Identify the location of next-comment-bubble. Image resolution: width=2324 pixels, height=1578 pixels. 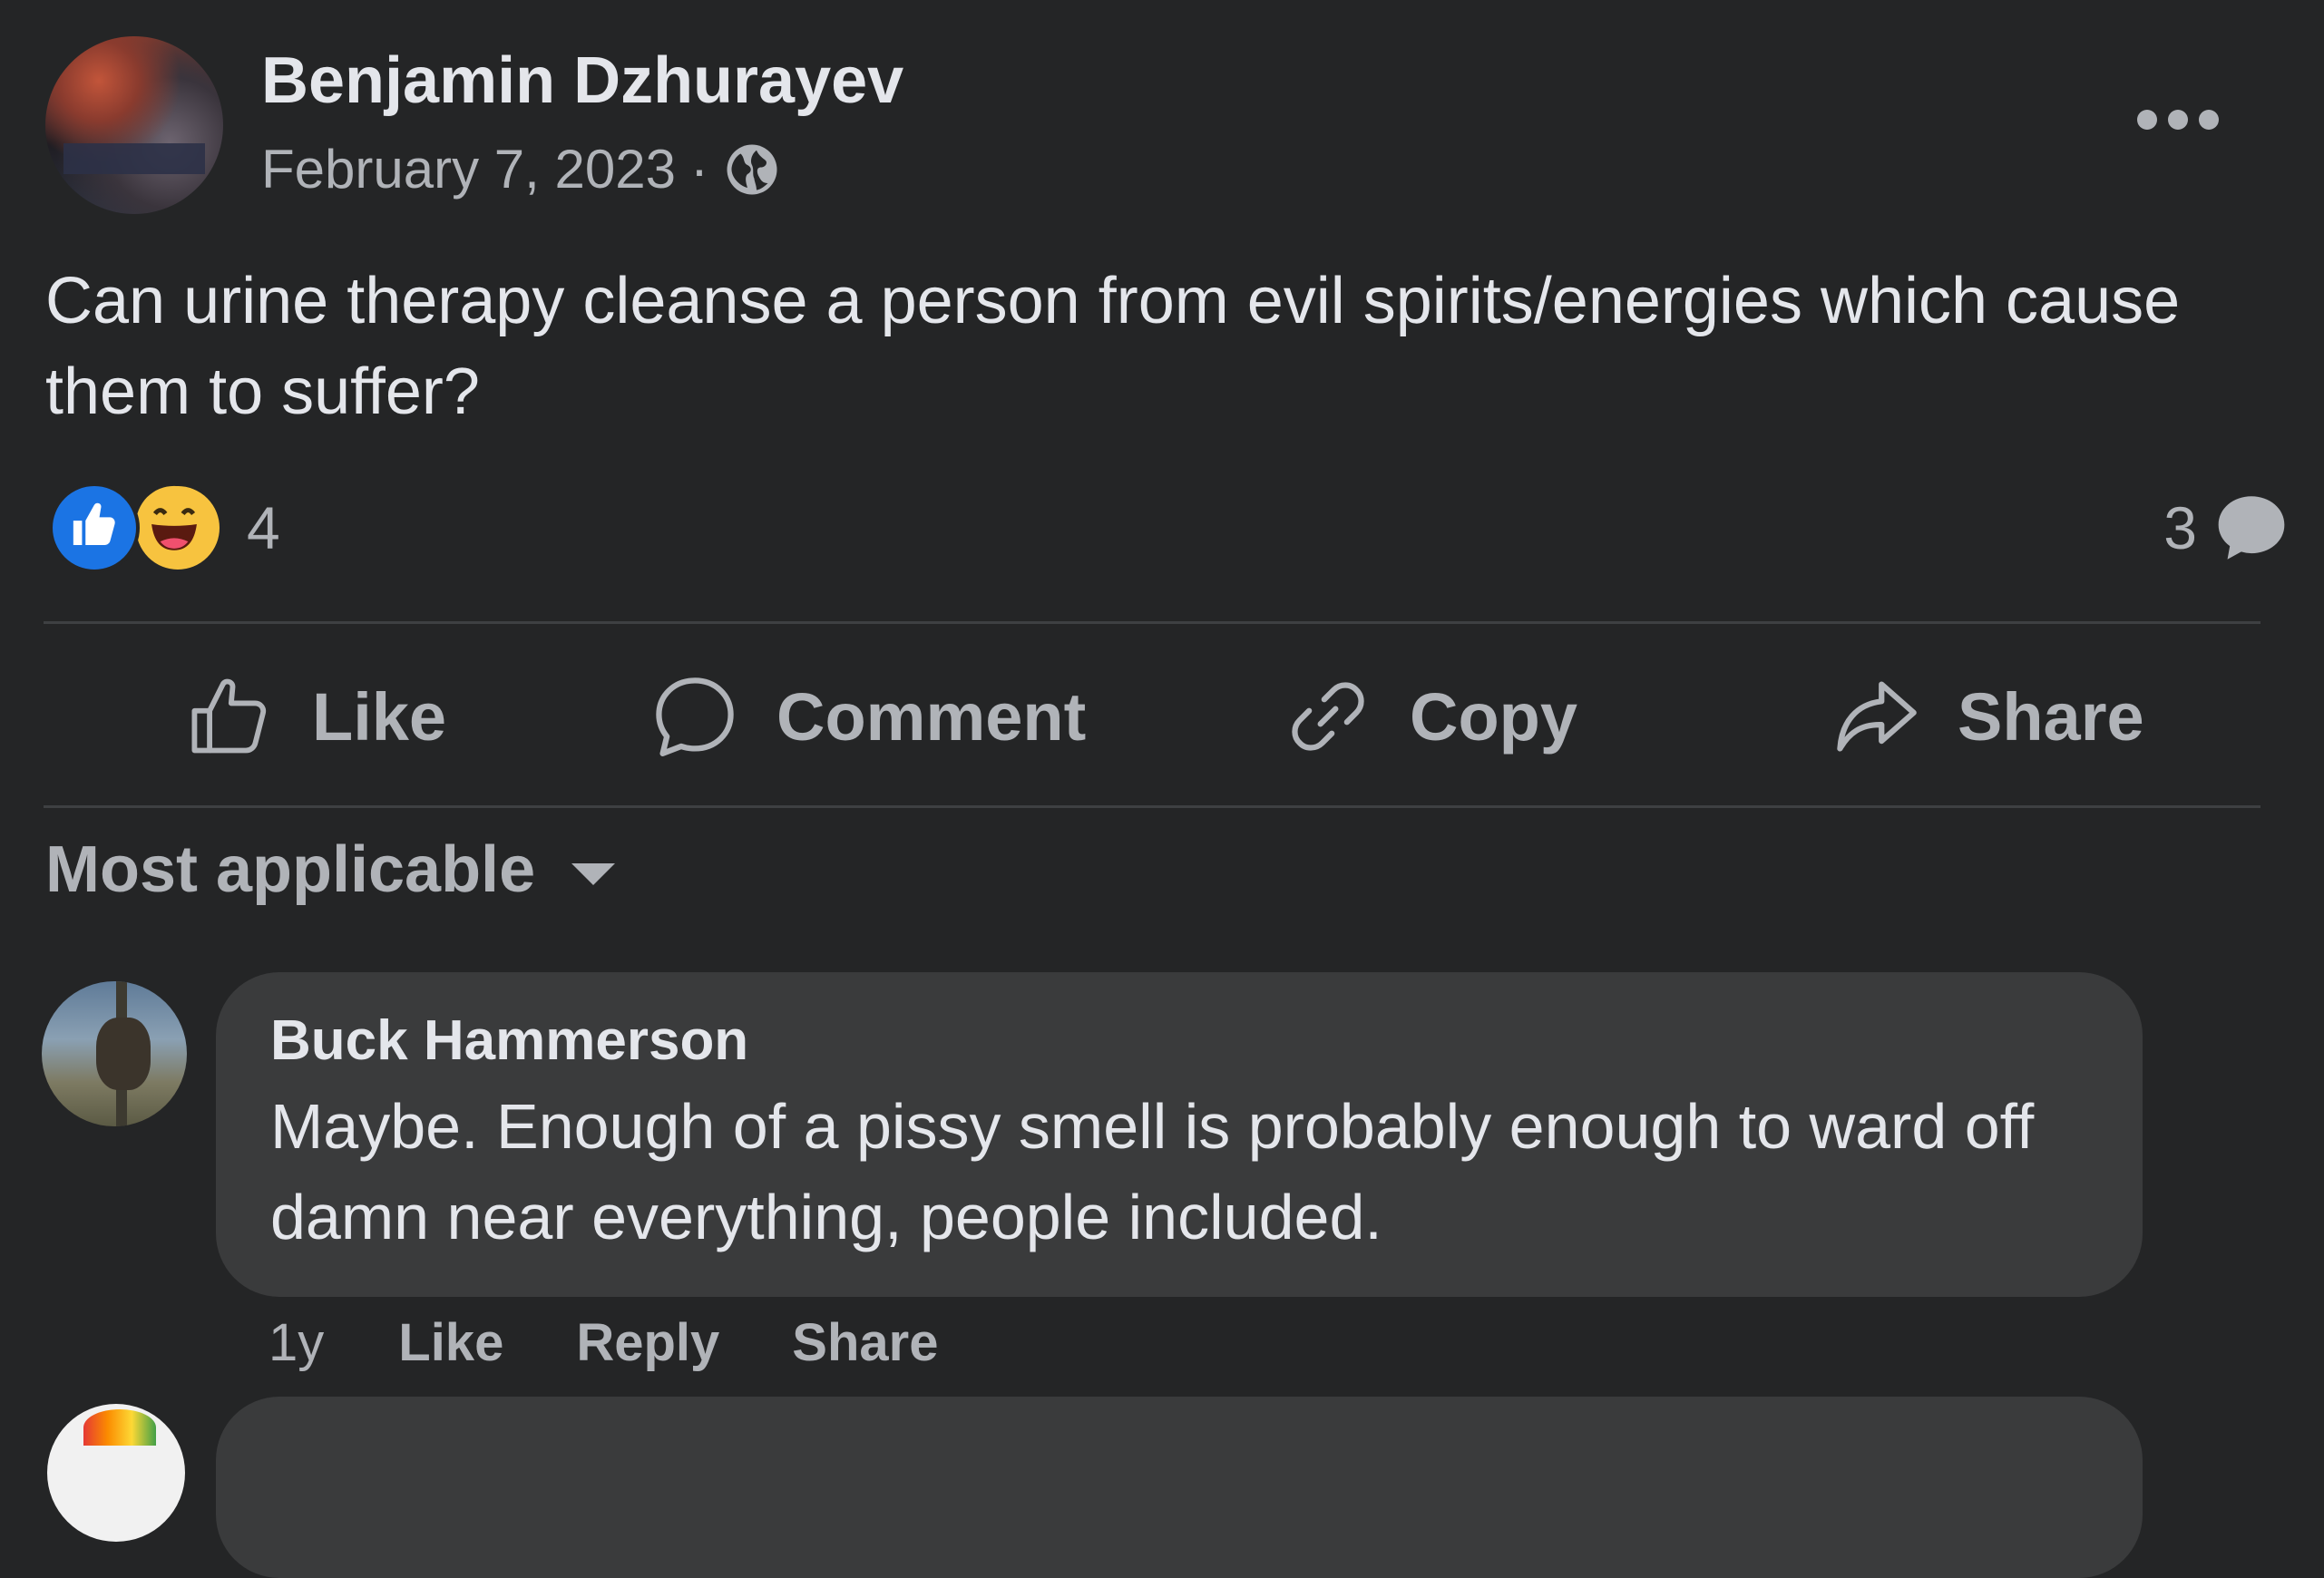
(1179, 1488).